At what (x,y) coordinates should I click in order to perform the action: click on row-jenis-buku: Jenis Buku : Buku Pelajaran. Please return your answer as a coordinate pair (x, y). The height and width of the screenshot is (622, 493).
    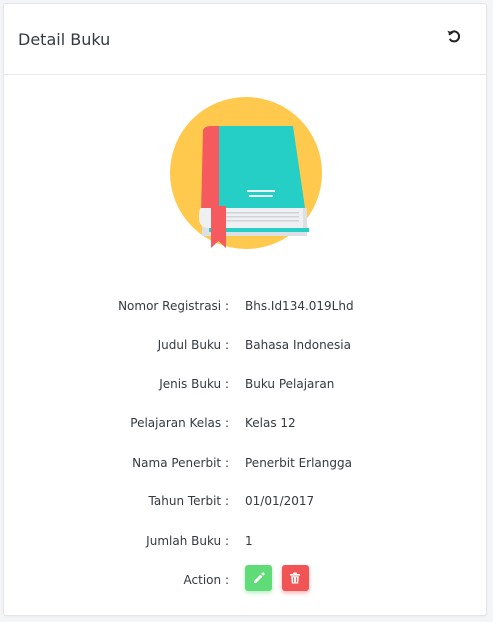
    Looking at the image, I should click on (245, 384).